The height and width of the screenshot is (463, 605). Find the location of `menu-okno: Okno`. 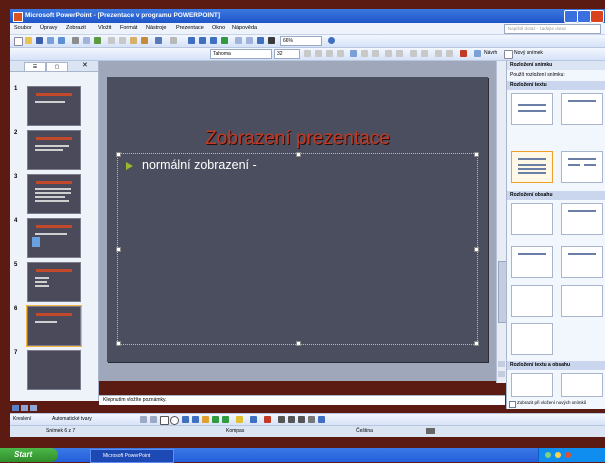

menu-okno: Okno is located at coordinates (218, 28).